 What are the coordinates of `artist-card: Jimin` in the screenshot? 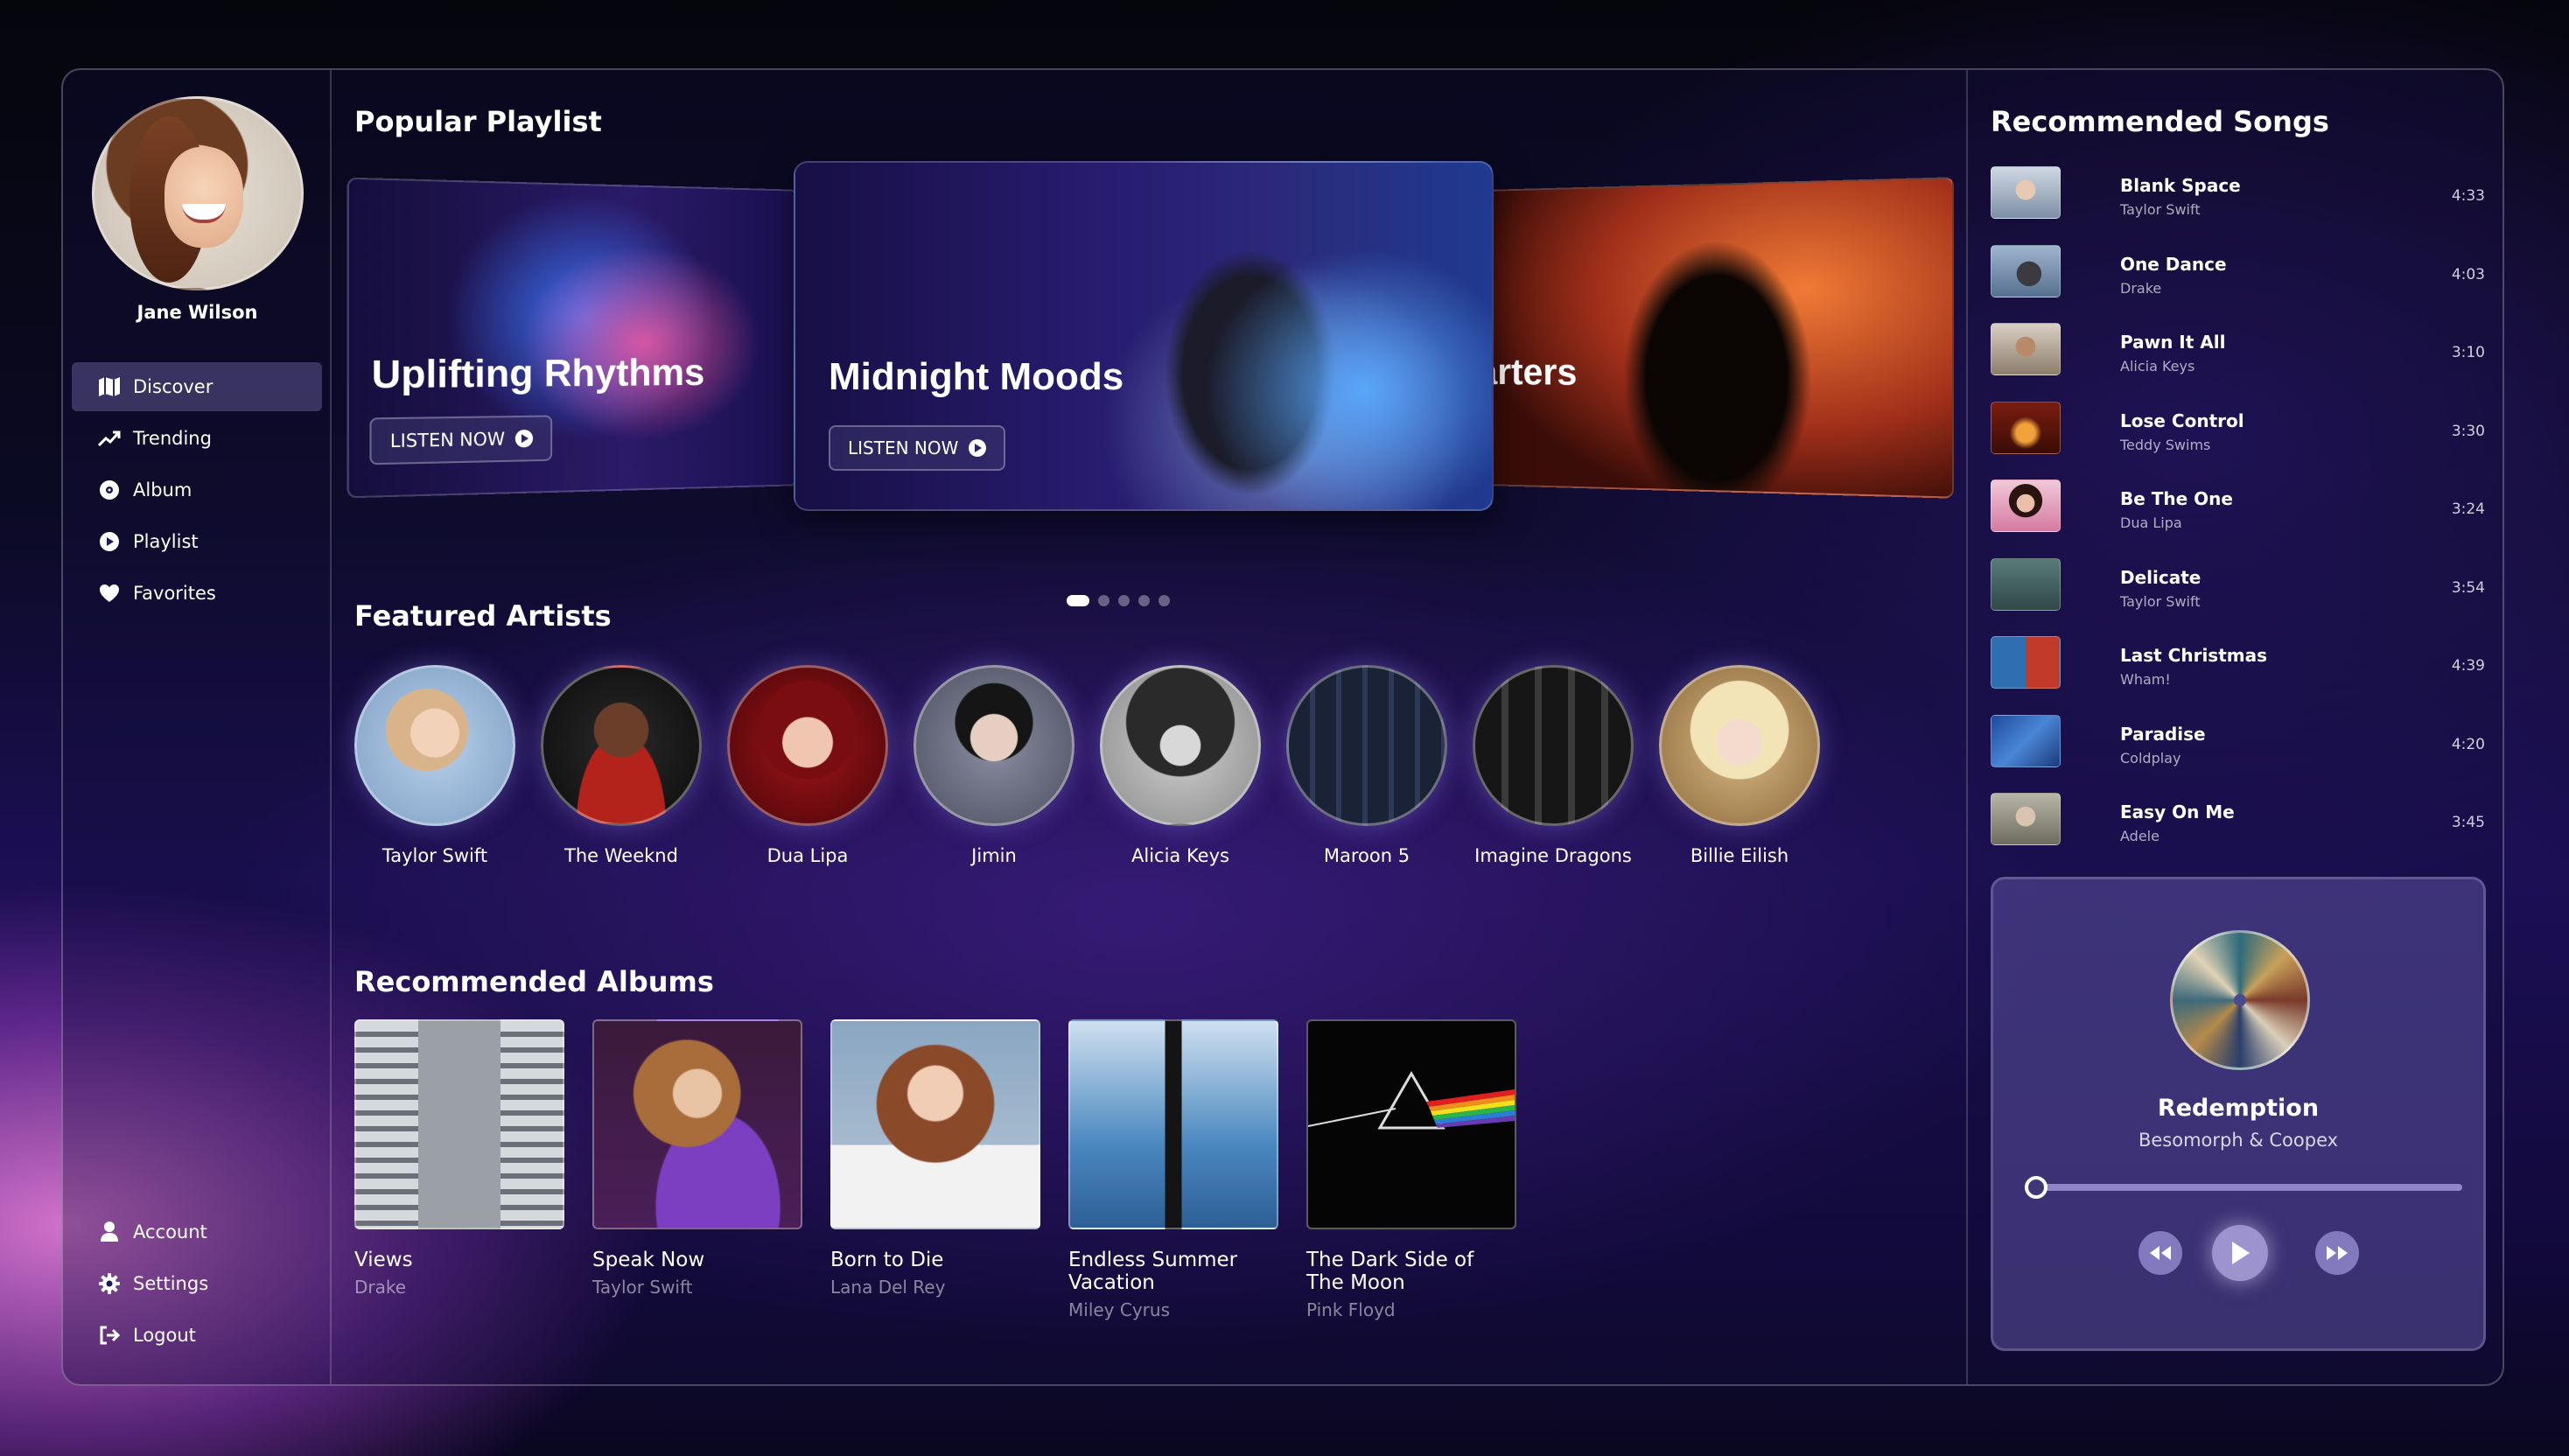 It's located at (994, 765).